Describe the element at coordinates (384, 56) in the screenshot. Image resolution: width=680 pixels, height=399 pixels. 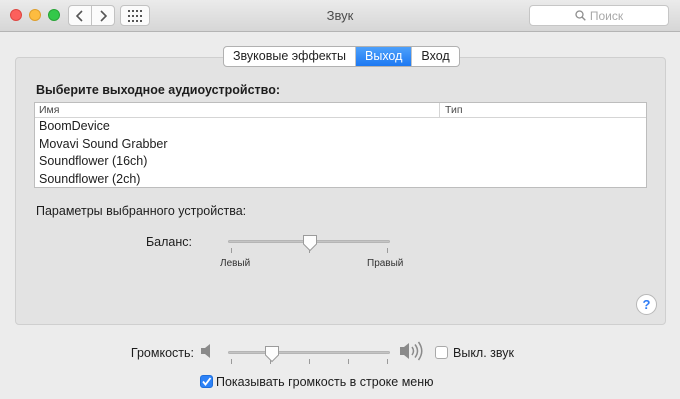
I see `tab-output: Выход` at that location.